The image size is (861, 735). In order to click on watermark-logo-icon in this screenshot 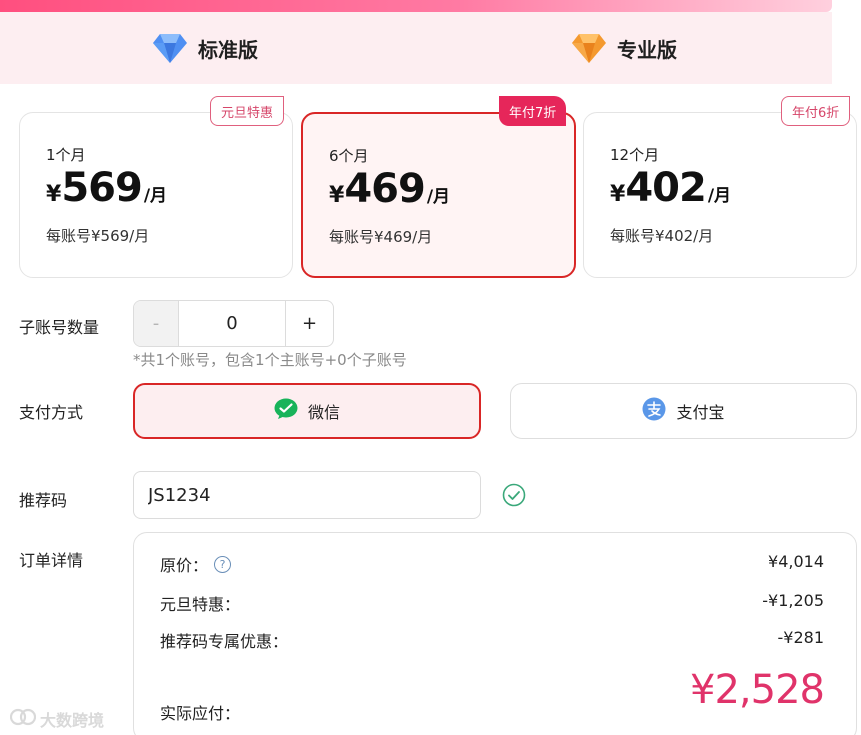, I will do `click(23, 719)`.